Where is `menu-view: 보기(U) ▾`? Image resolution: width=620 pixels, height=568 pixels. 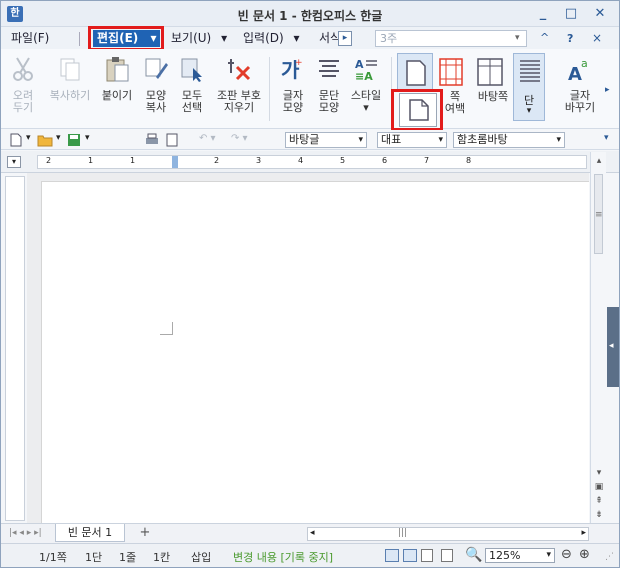 menu-view: 보기(U) ▾ is located at coordinates (199, 38).